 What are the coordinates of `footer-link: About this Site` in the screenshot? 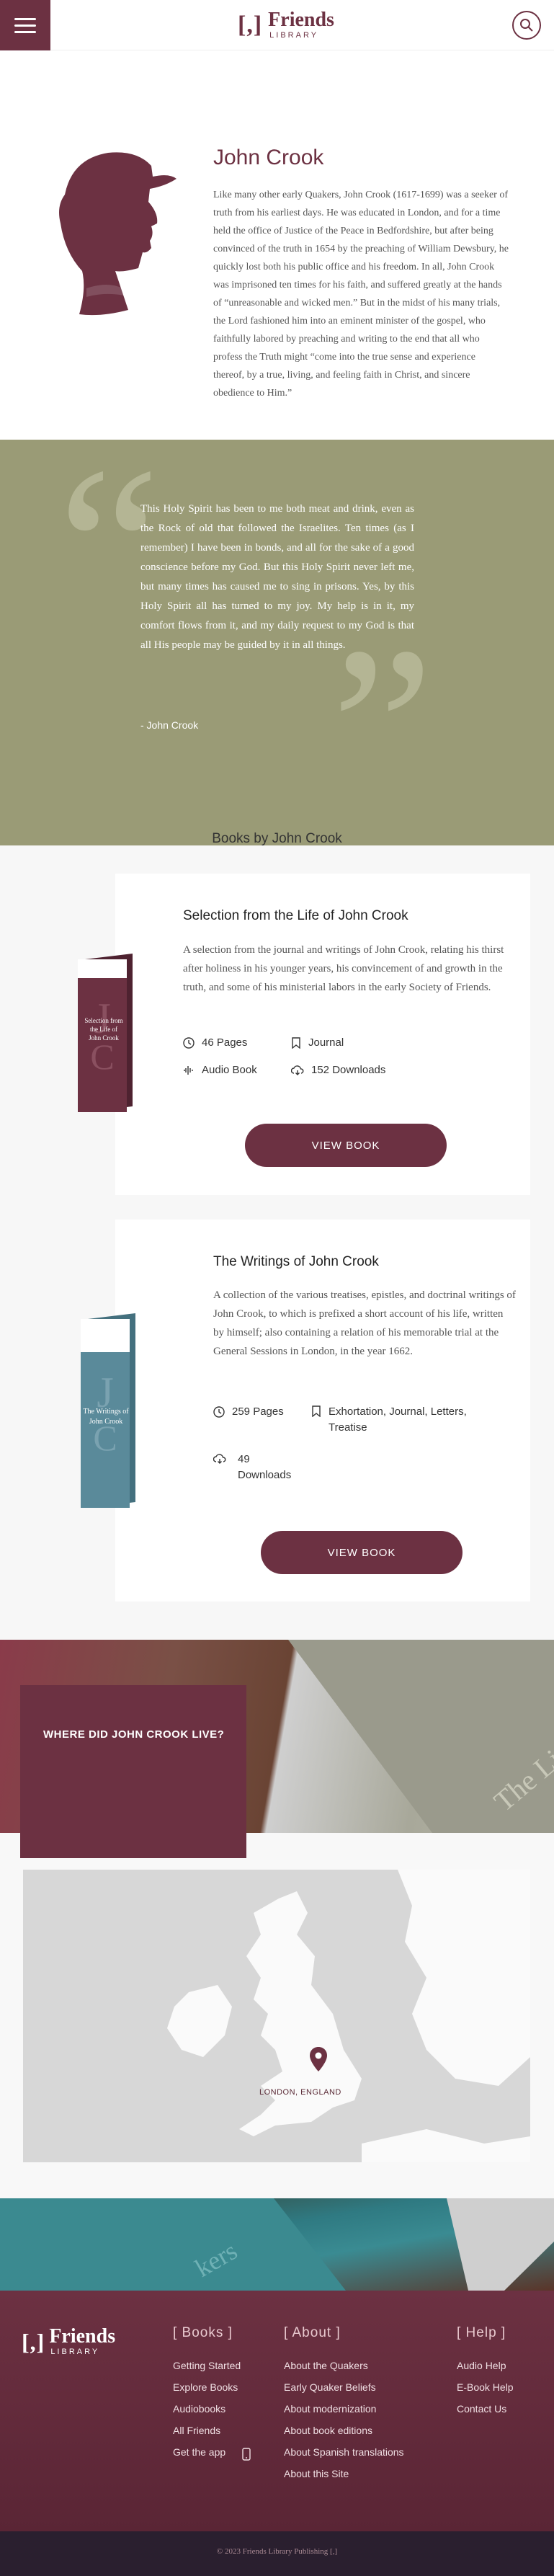 It's located at (316, 2473).